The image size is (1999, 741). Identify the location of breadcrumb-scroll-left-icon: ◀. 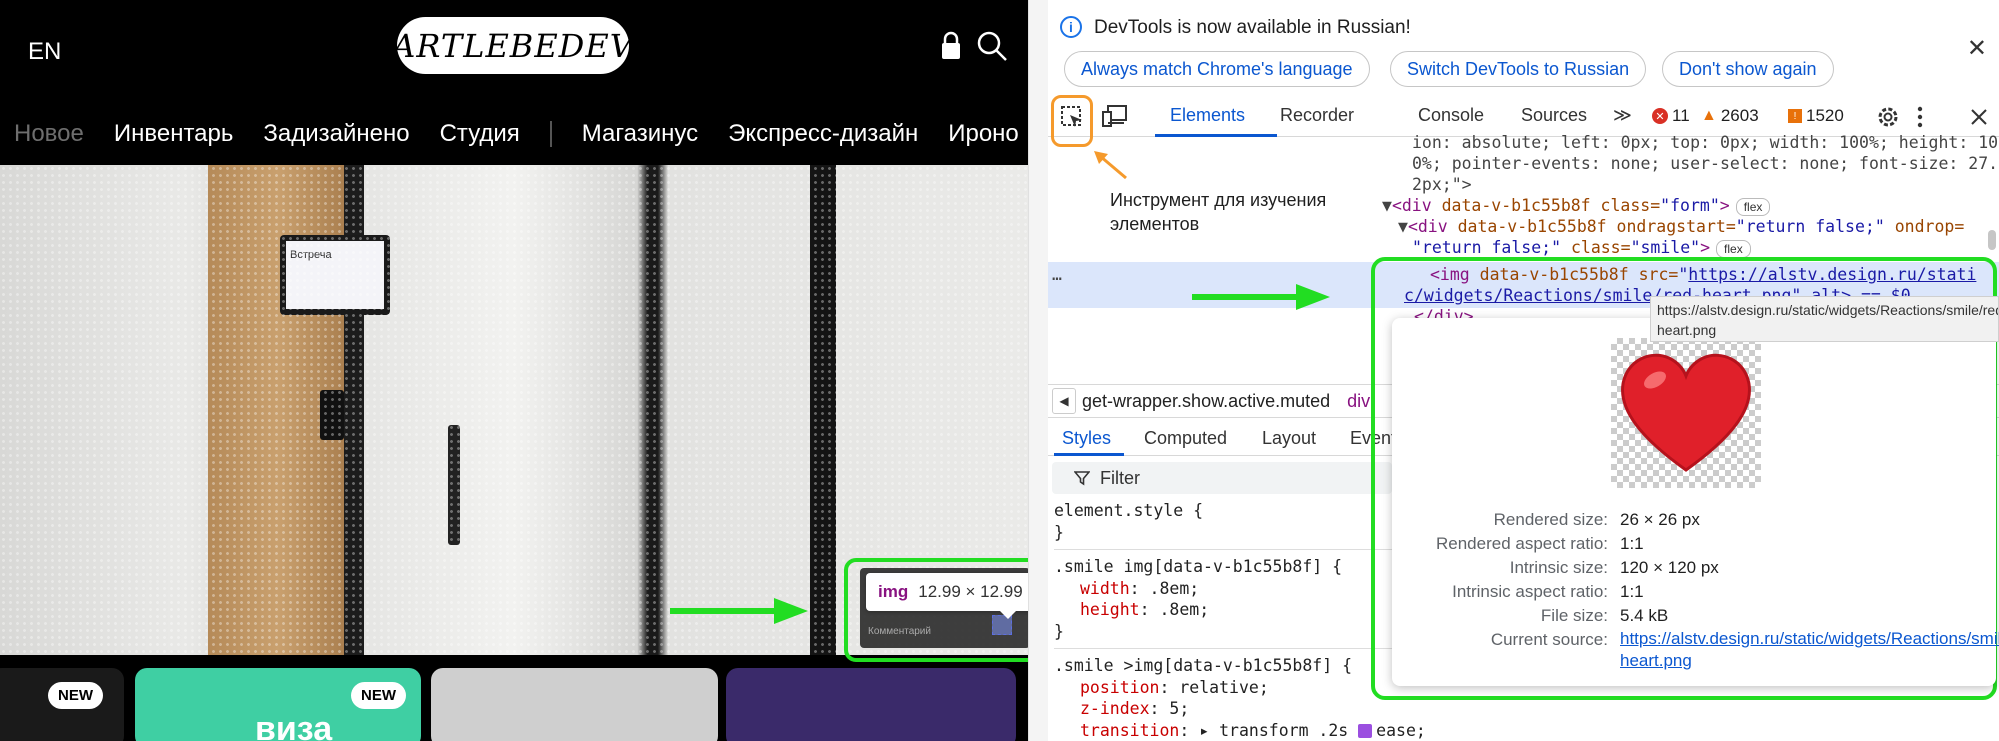
(1064, 401).